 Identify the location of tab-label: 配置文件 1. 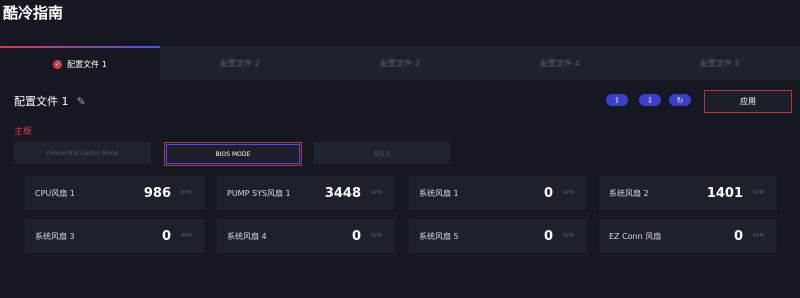
(87, 64).